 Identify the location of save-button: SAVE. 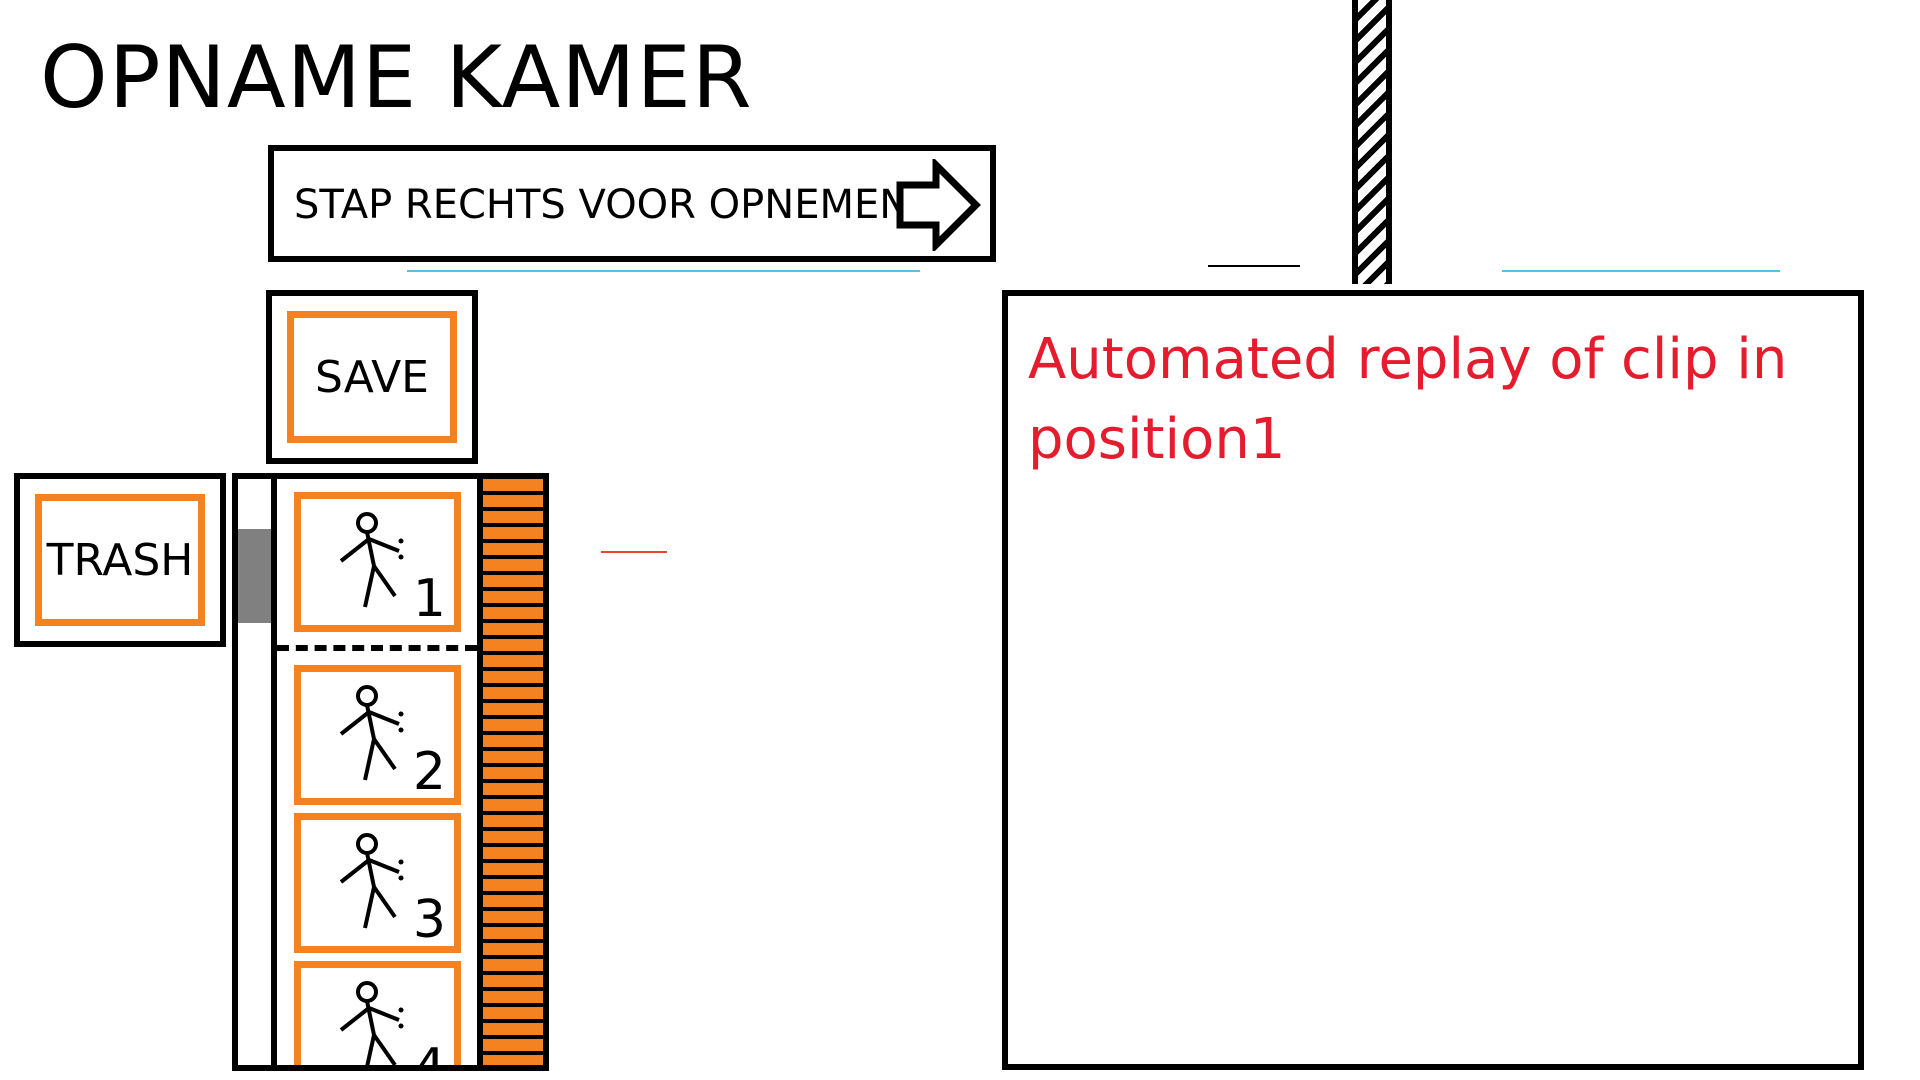
(372, 377).